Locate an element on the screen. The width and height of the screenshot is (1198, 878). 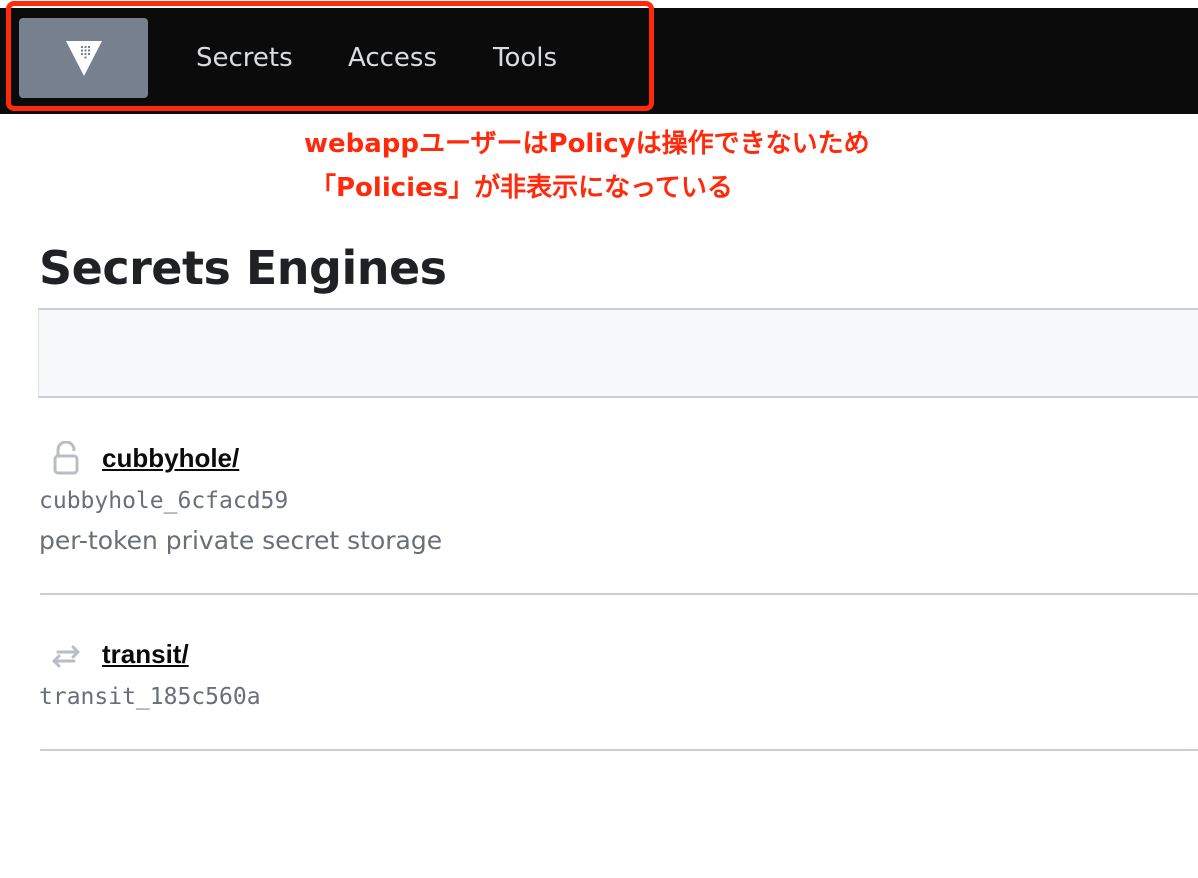
page-title: Secrets Engines is located at coordinates (243, 268).